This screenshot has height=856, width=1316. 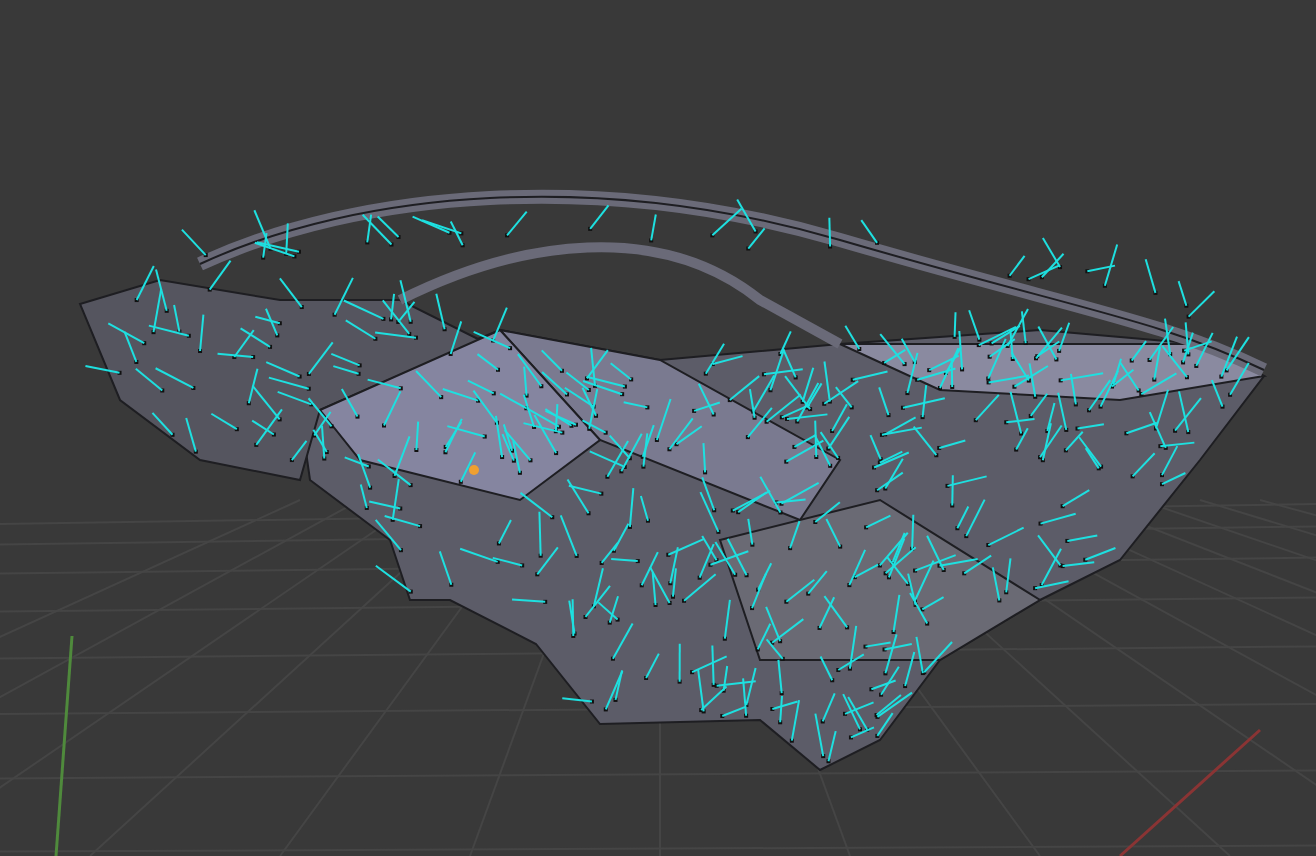 I want to click on x-axis-line, so click(x=1190, y=792).